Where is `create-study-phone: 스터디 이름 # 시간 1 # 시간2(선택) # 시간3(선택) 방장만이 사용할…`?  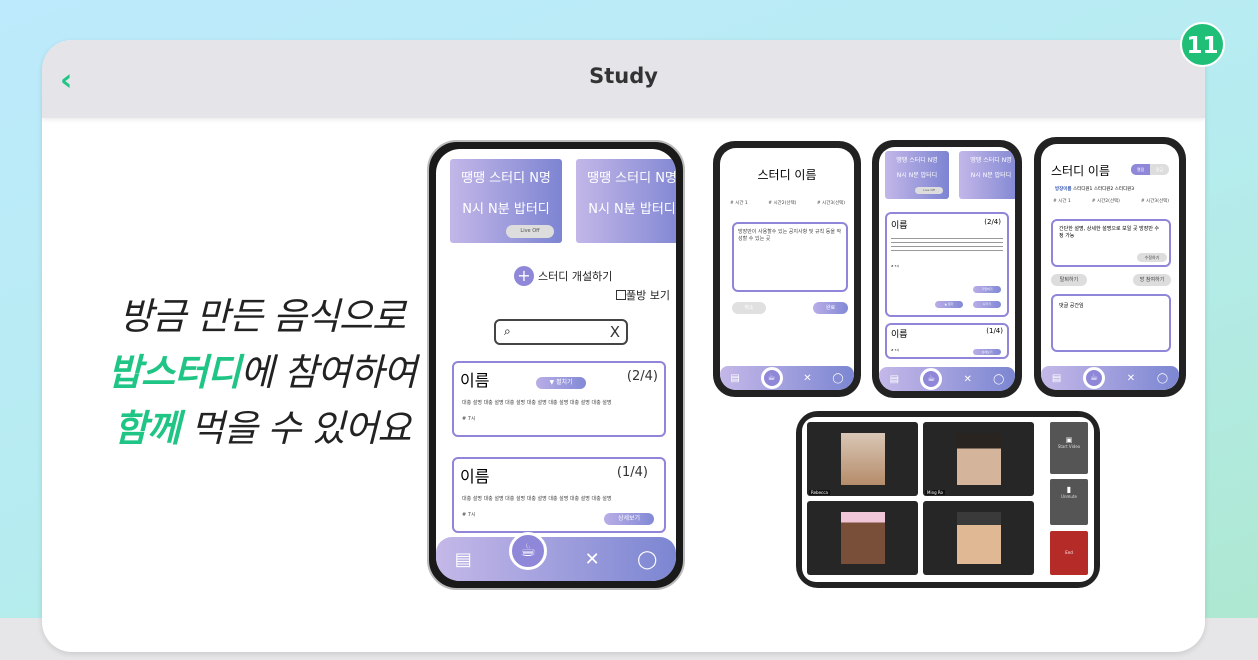 create-study-phone: 스터디 이름 # 시간 1 # 시간2(선택) # 시간3(선택) 방장만이 사용할… is located at coordinates (787, 269).